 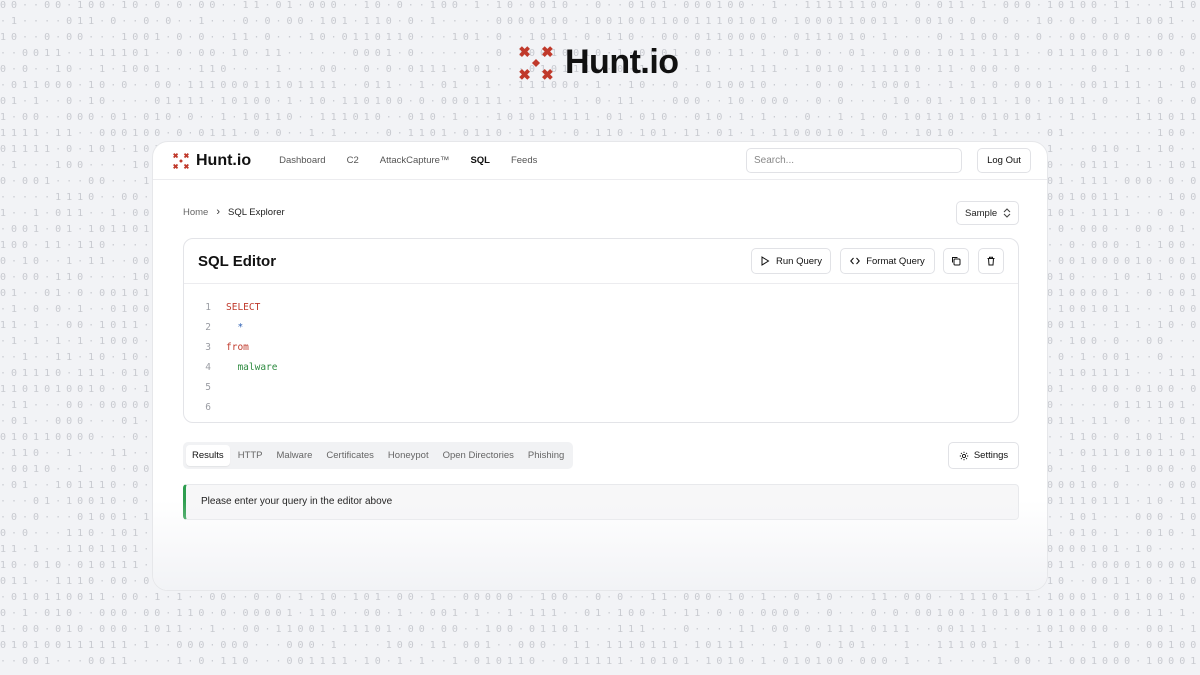 I want to click on format-query-label: Format Query, so click(x=895, y=261).